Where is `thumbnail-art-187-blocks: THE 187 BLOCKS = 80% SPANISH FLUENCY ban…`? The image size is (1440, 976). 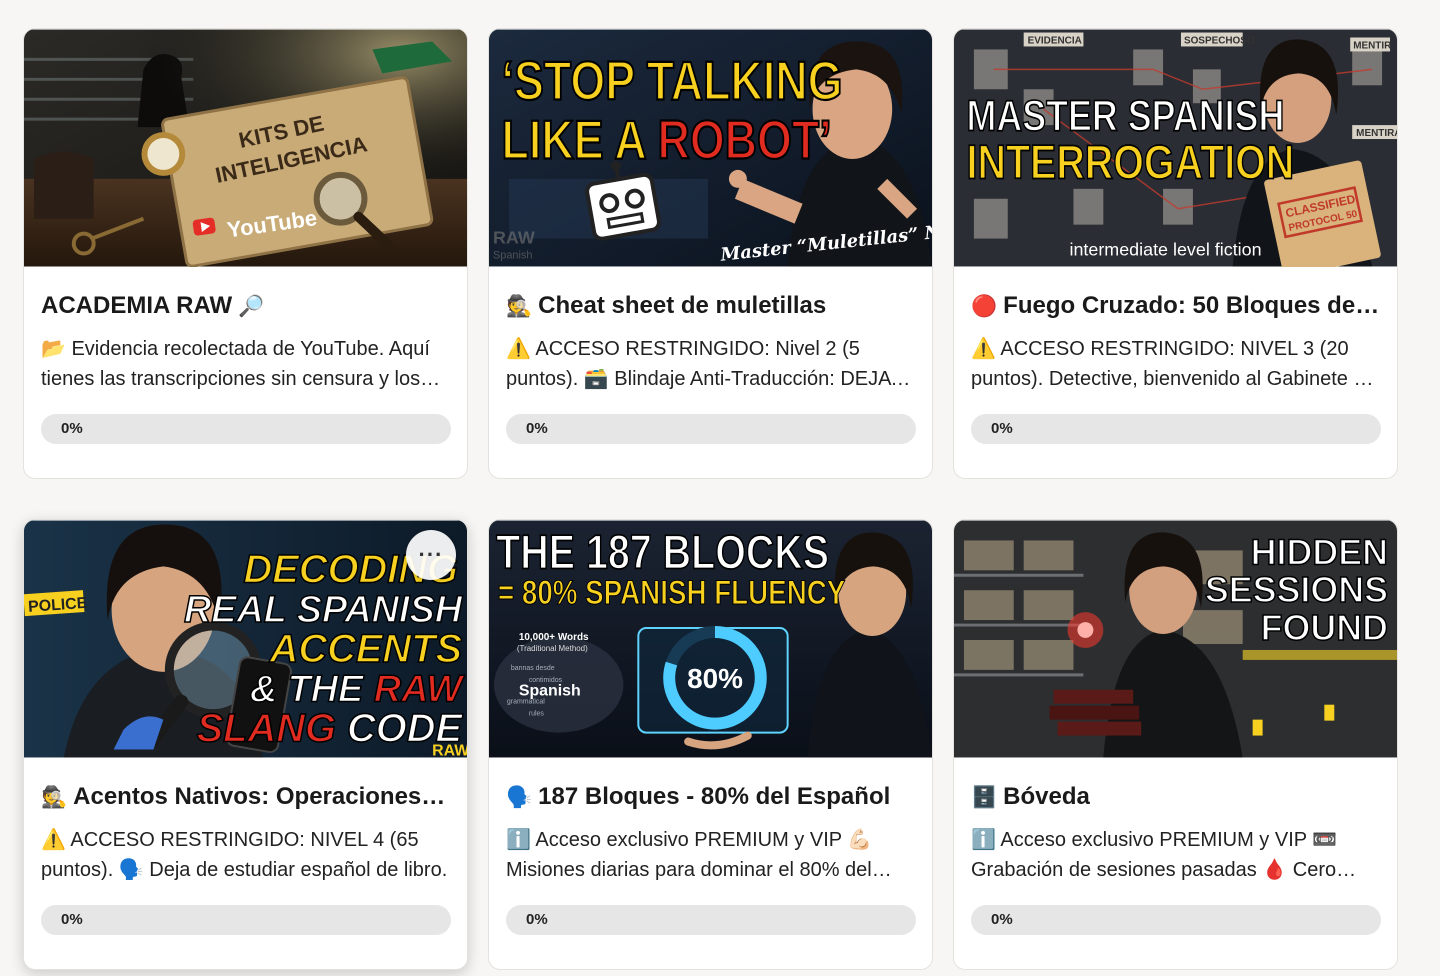 thumbnail-art-187-blocks: THE 187 BLOCKS = 80% SPANISH FLUENCY ban… is located at coordinates (710, 639).